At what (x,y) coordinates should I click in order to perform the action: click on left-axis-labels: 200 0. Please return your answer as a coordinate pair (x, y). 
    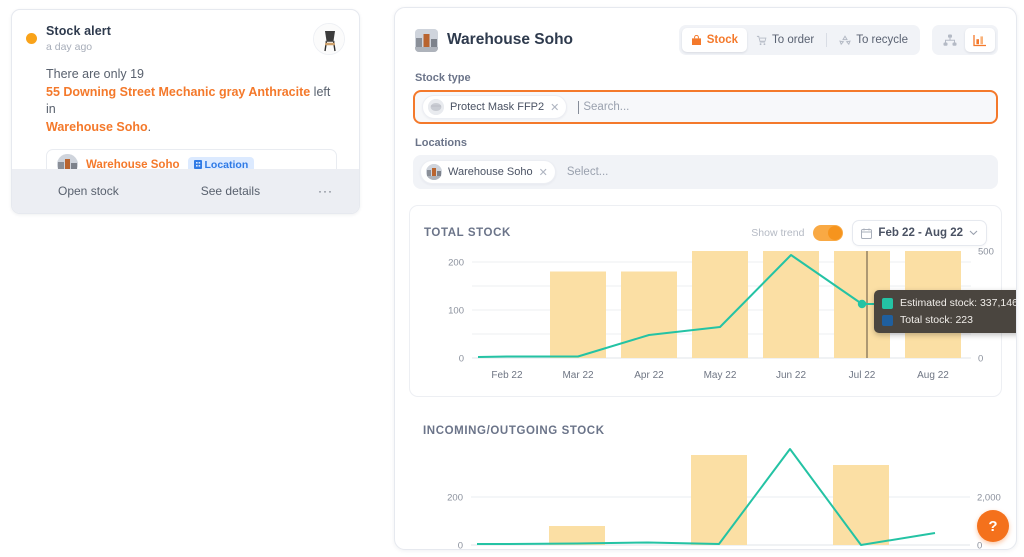
    Looking at the image, I should click on (455, 522).